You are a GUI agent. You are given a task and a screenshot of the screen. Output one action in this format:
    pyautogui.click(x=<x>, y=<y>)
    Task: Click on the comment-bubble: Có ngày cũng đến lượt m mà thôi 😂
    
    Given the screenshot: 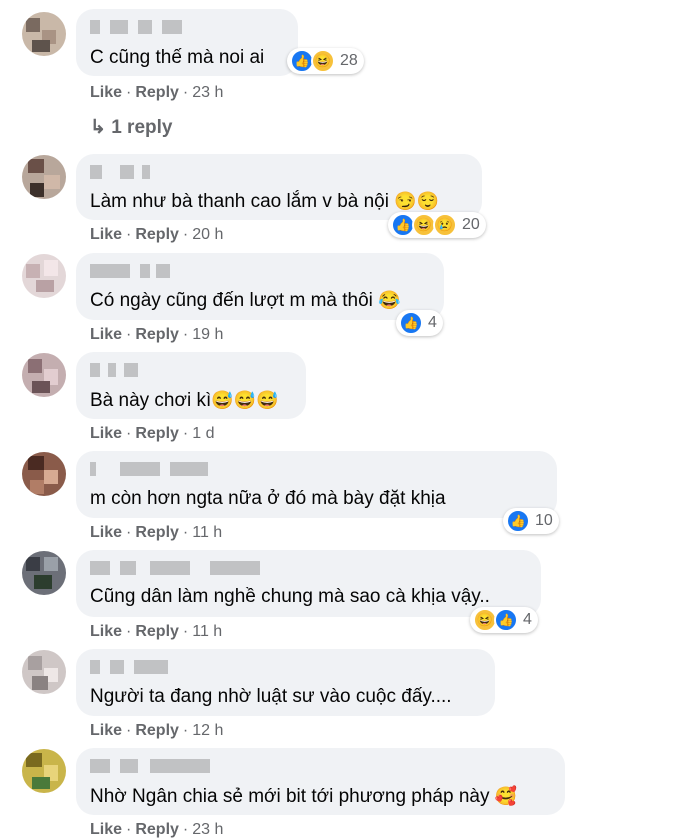 What is the action you would take?
    pyautogui.click(x=260, y=286)
    